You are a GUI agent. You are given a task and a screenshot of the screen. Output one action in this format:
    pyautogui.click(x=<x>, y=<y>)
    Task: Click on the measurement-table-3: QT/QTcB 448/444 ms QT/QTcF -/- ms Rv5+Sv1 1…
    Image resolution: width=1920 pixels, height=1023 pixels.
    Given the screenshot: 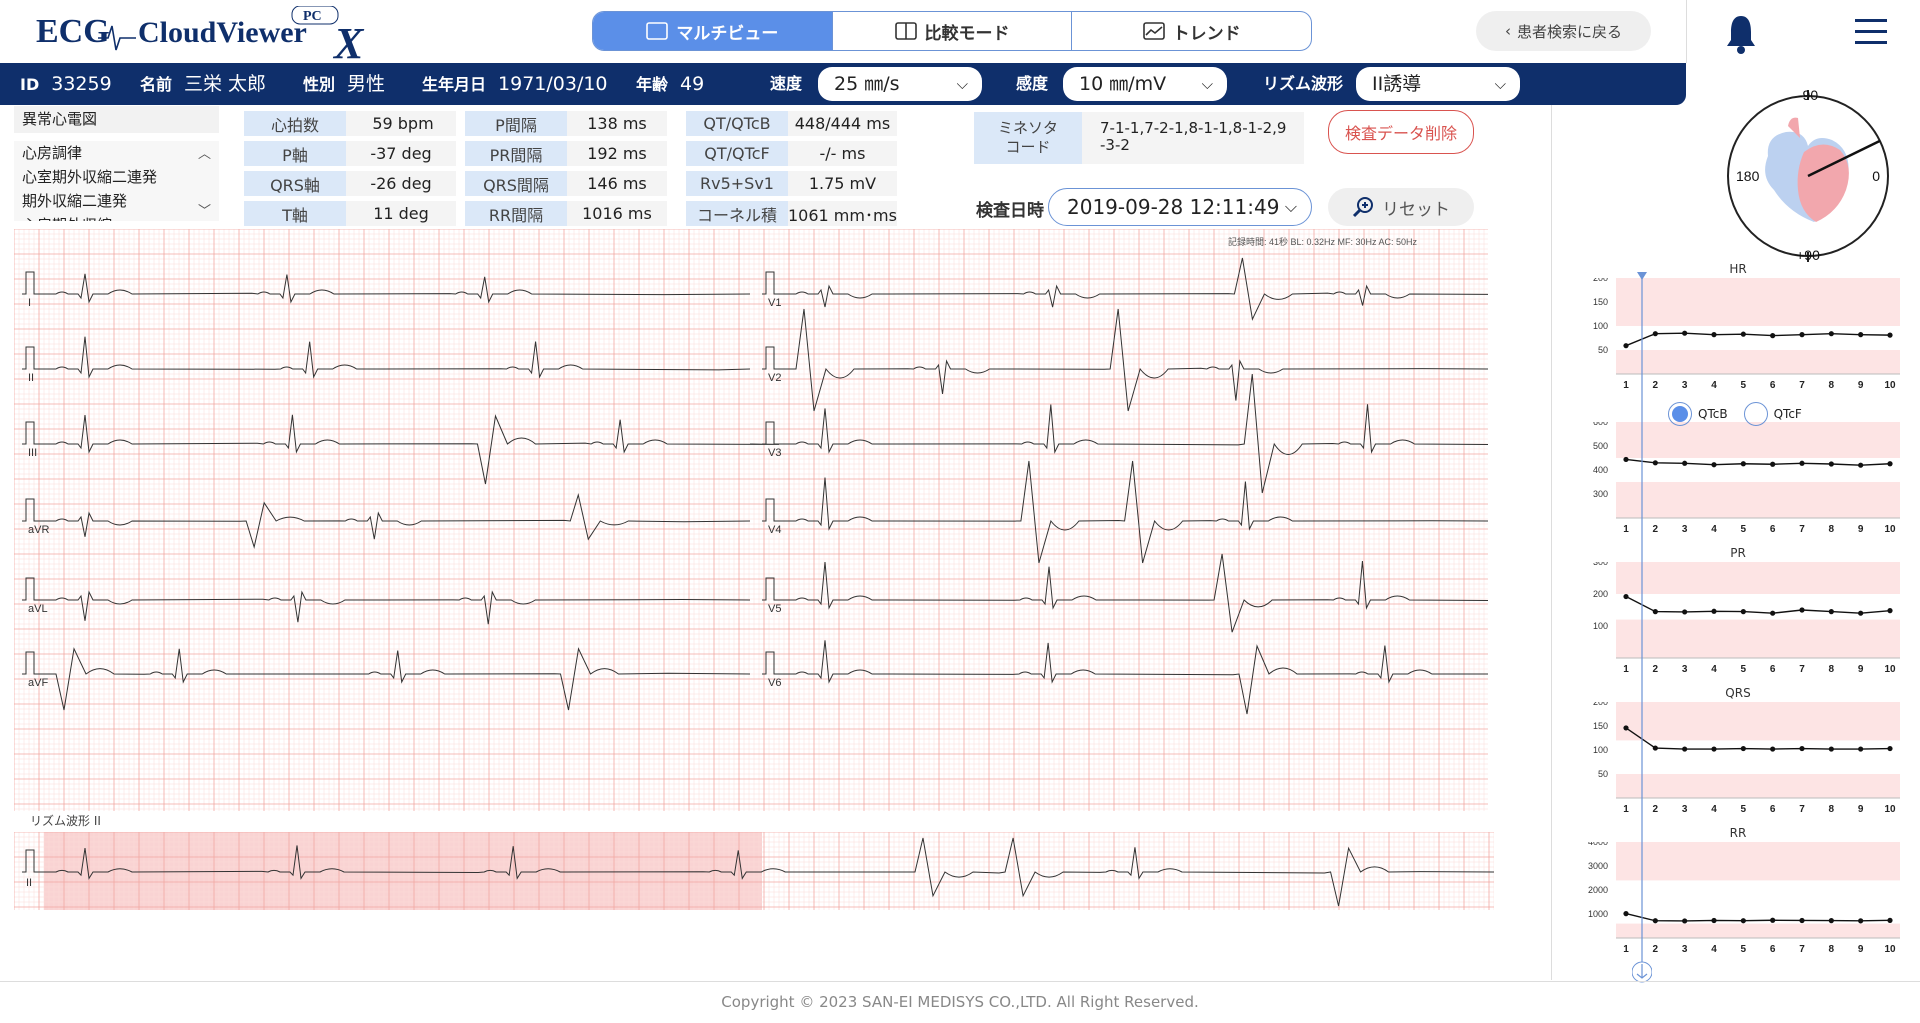 What is the action you would take?
    pyautogui.click(x=791, y=168)
    